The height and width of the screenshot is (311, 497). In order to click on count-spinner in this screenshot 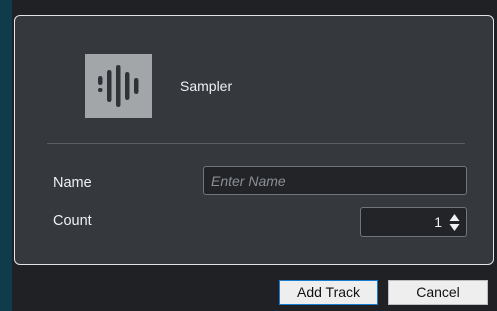, I will do `click(454, 222)`.